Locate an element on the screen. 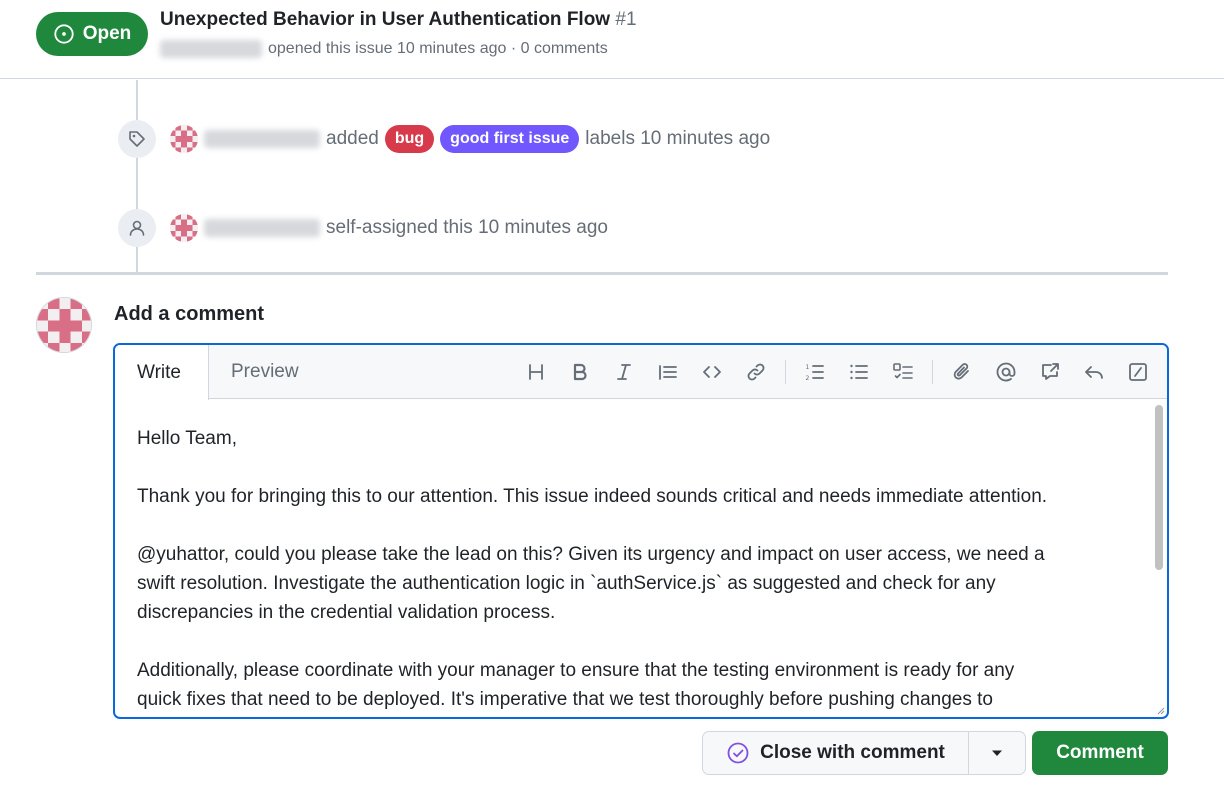 The width and height of the screenshot is (1224, 788). labeled-suffix: labels 10 minutes ago is located at coordinates (678, 138).